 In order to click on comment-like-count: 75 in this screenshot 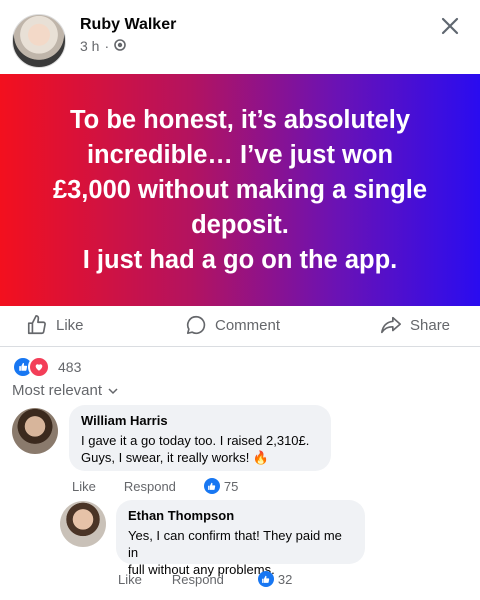, I will do `click(221, 486)`.